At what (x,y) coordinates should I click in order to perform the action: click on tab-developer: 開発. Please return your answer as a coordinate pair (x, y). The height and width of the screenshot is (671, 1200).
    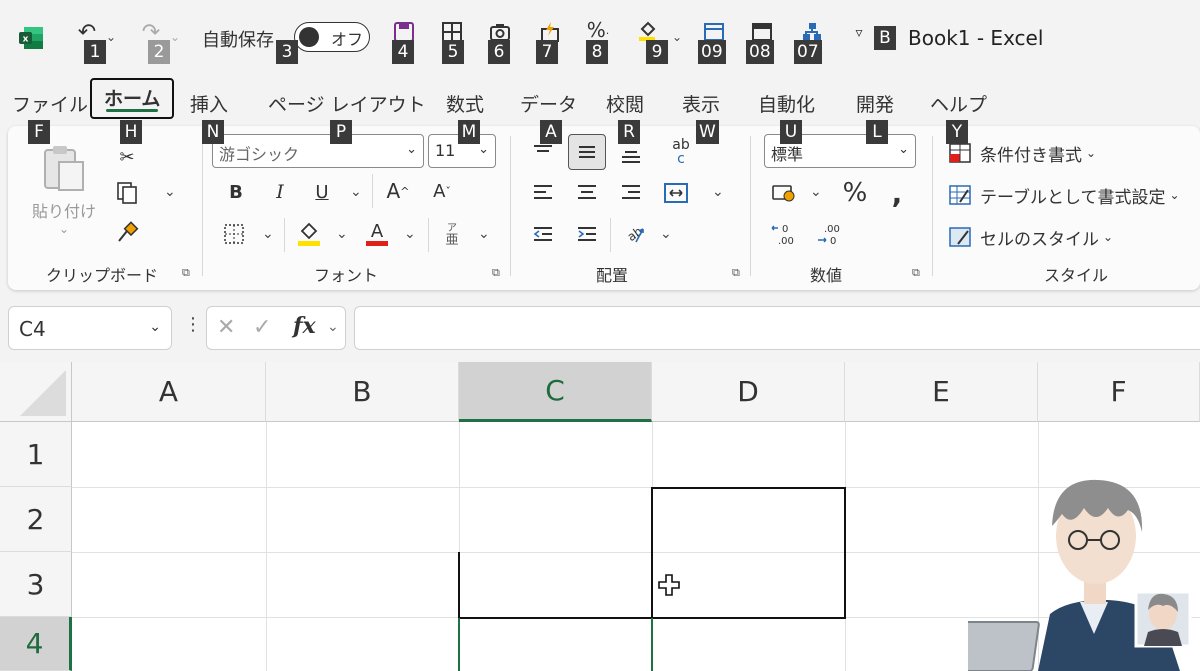
    Looking at the image, I should click on (875, 103).